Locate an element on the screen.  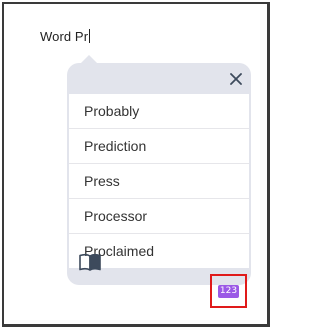
suggestion-item: Probably is located at coordinates (159, 111).